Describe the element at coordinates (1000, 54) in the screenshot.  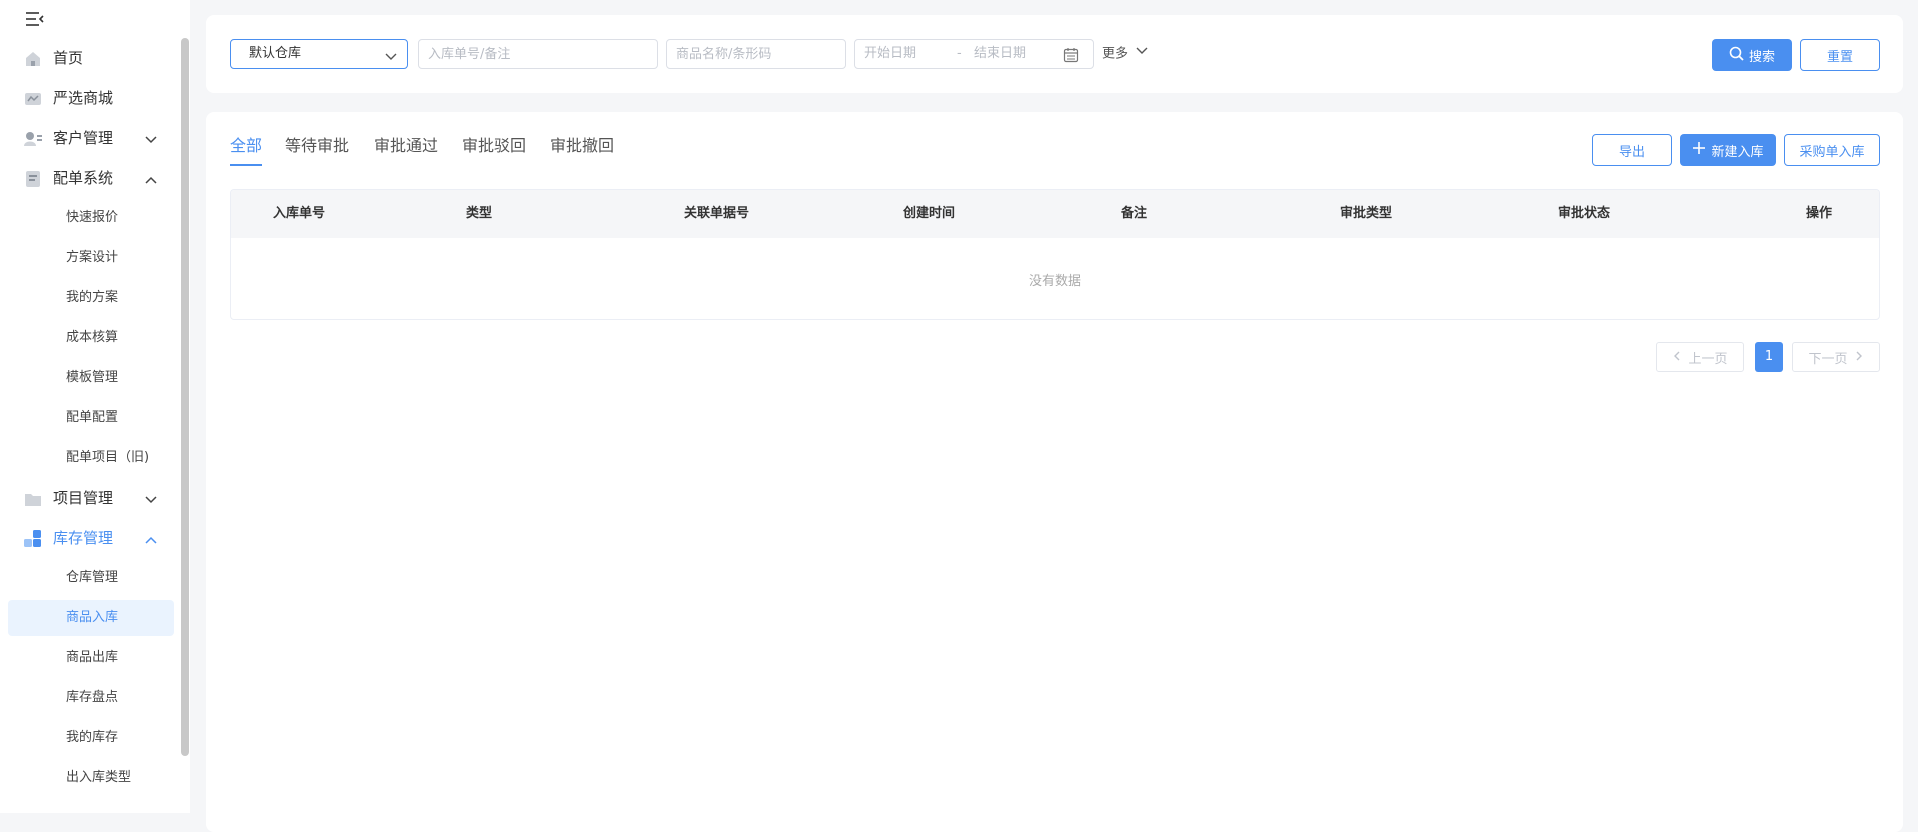
I see `end-date-placeholder: 结束日期` at that location.